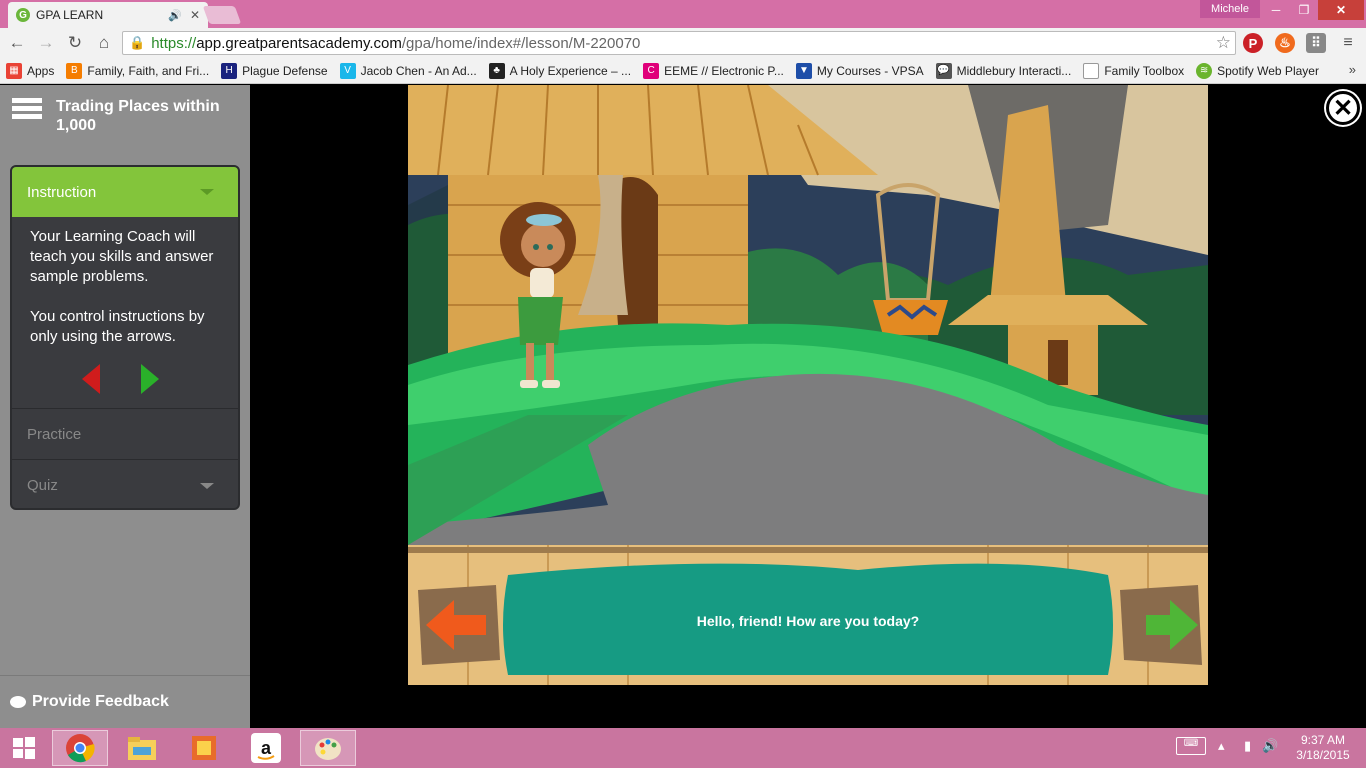 The image size is (1366, 768). Describe the element at coordinates (27, 109) in the screenshot. I see `hamburger-menu-icon` at that location.